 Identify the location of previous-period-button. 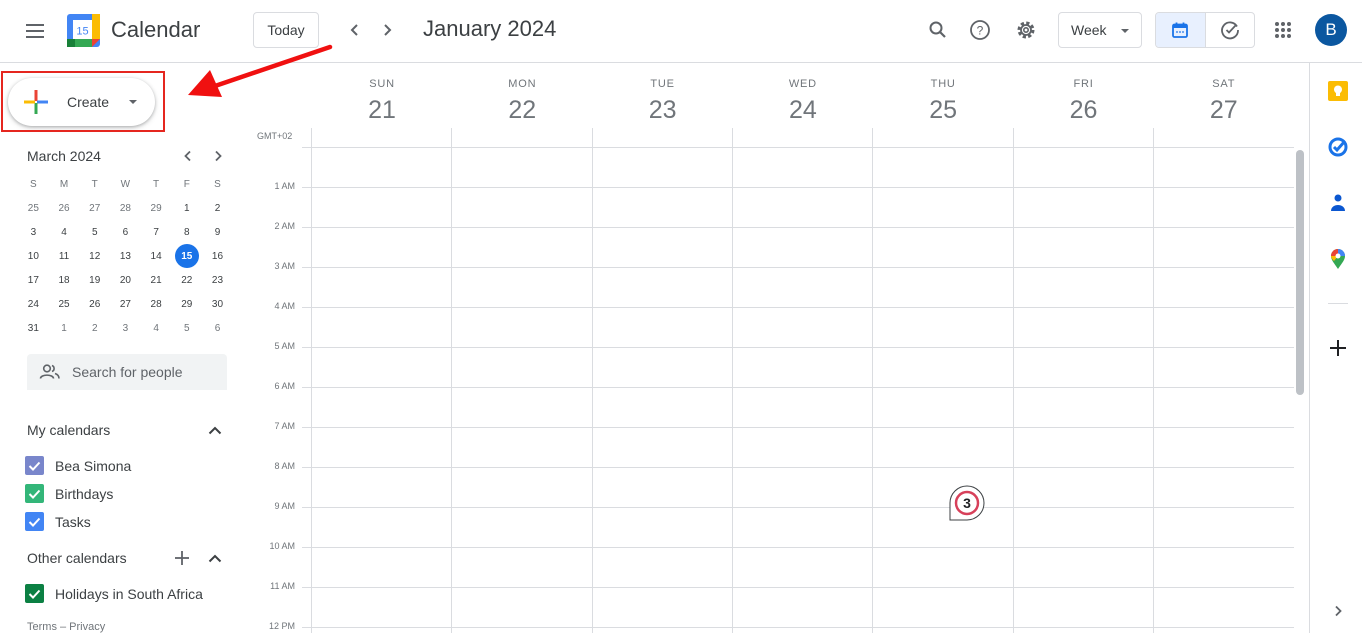
(355, 30).